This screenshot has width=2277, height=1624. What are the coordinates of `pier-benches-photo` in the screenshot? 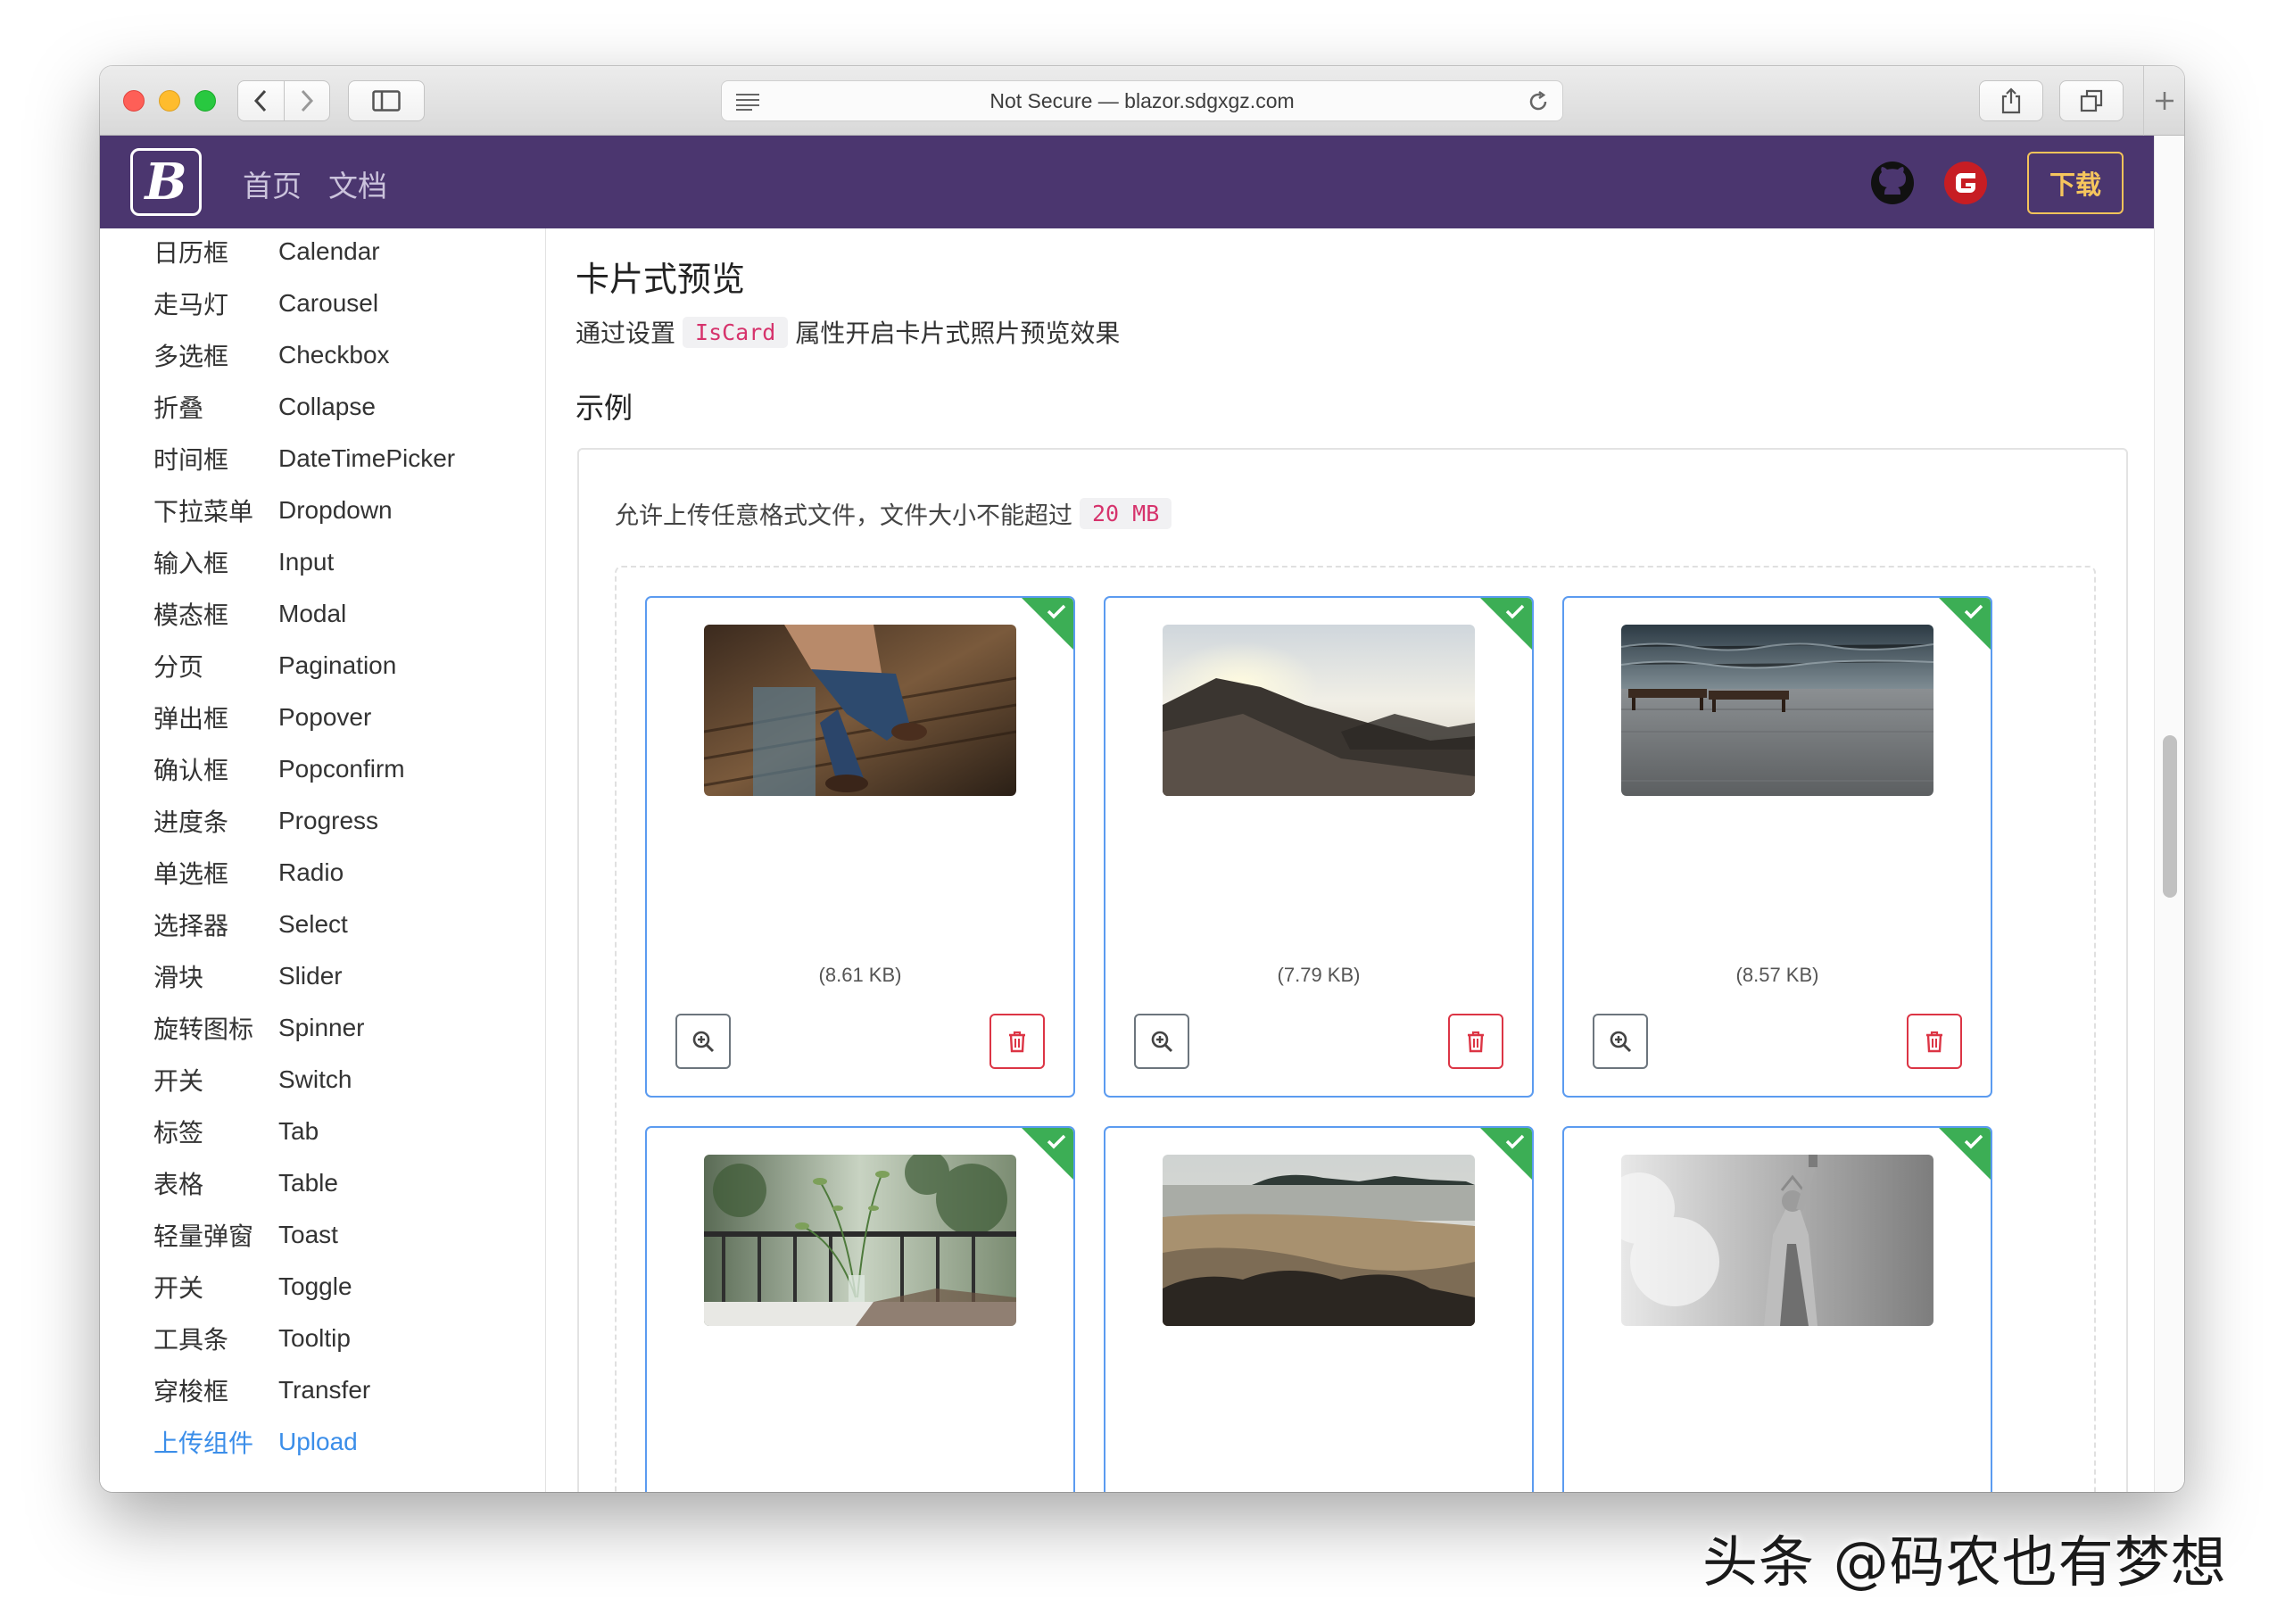 It's located at (1777, 710).